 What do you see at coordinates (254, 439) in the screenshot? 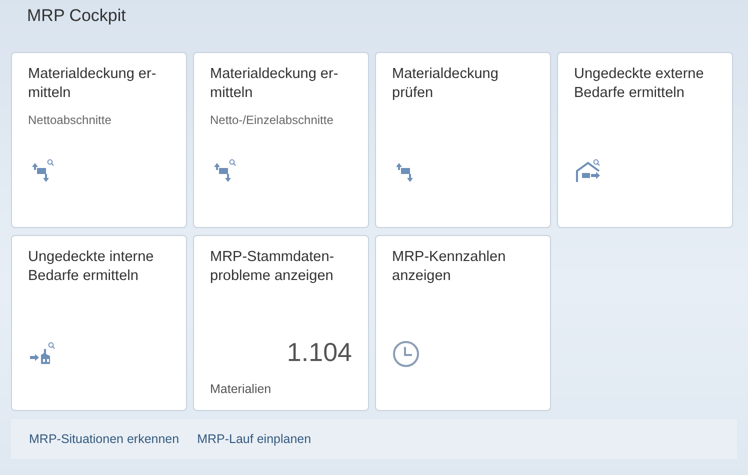
I see `footer-link: MRP-Lauf einplanen` at bounding box center [254, 439].